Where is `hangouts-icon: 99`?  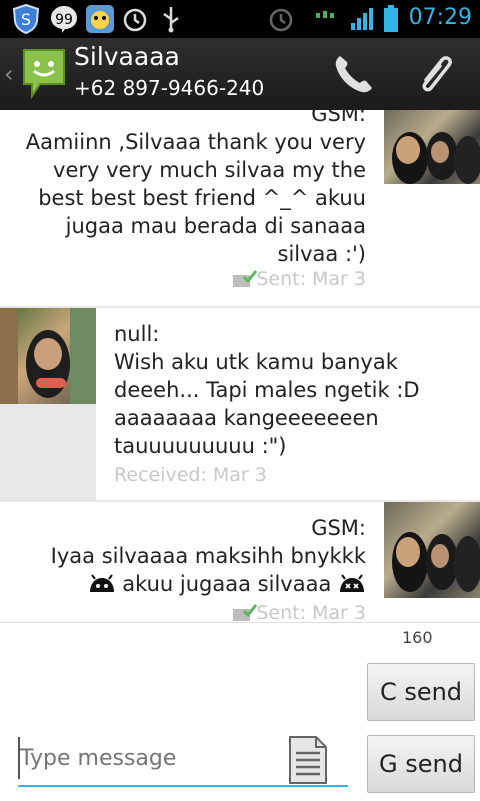 hangouts-icon: 99 is located at coordinates (64, 19).